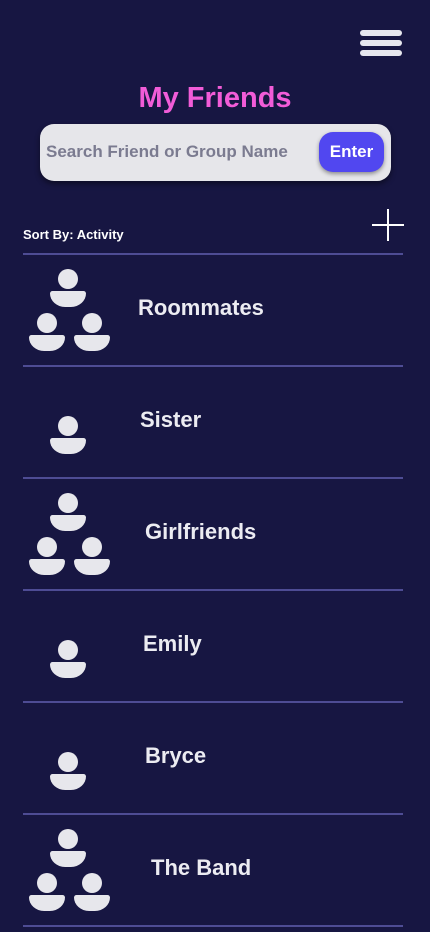 The image size is (430, 932). Describe the element at coordinates (171, 419) in the screenshot. I see `friend-name: Sister` at that location.